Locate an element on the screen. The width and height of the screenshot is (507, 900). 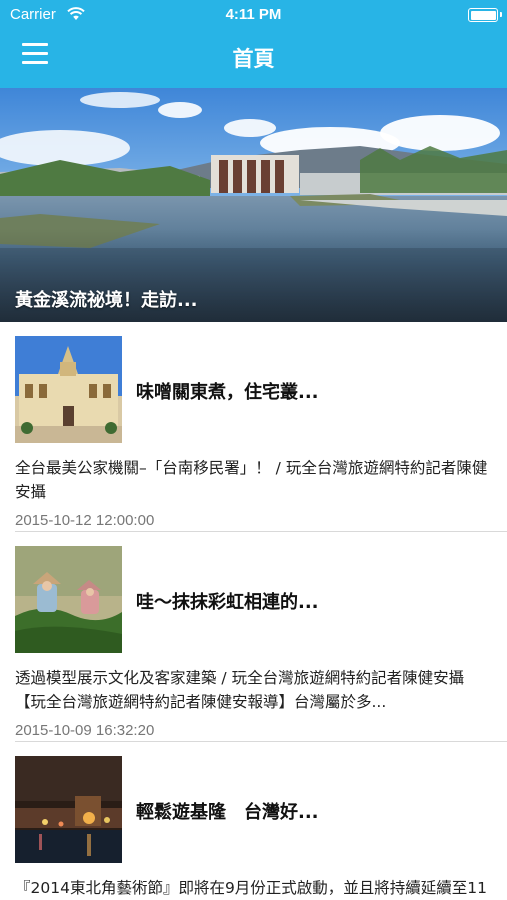
page-title: 首頁 is located at coordinates (253, 59).